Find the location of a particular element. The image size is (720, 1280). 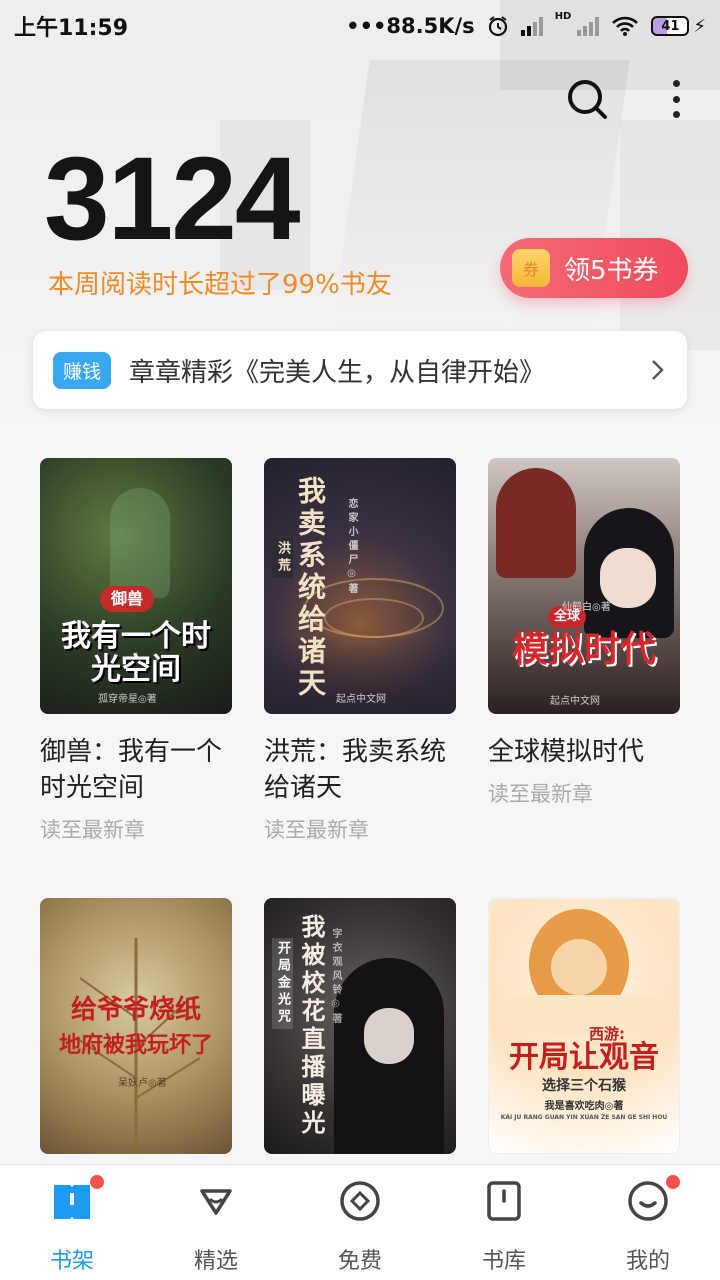

cover-subtitle: 地府被我玩坏了 is located at coordinates (135, 1045).